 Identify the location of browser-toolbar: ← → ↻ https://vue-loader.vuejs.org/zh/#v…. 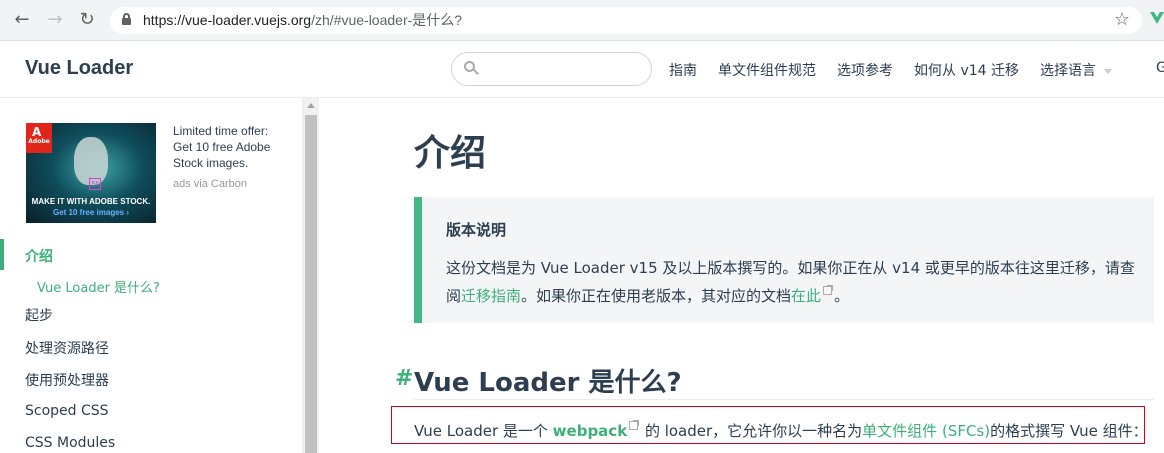
(582, 20).